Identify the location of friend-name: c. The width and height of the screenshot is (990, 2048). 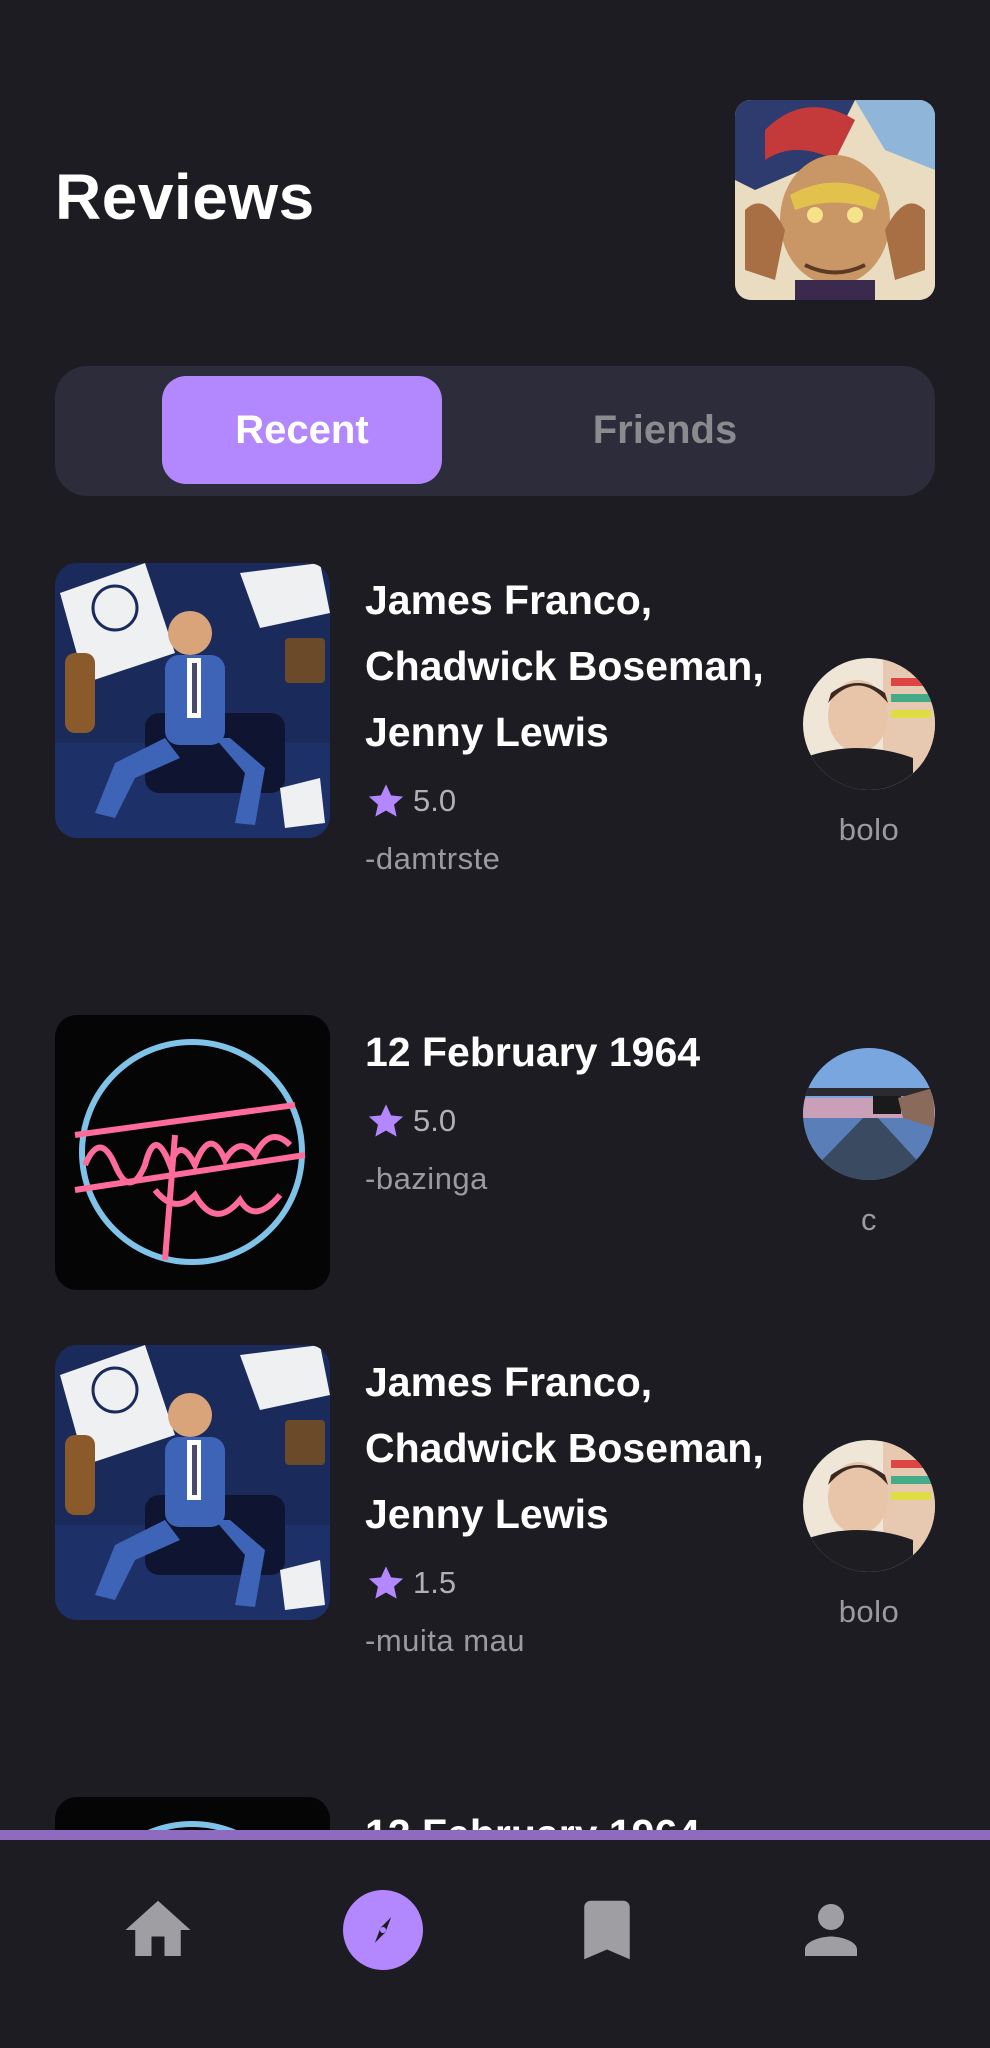
(869, 1219).